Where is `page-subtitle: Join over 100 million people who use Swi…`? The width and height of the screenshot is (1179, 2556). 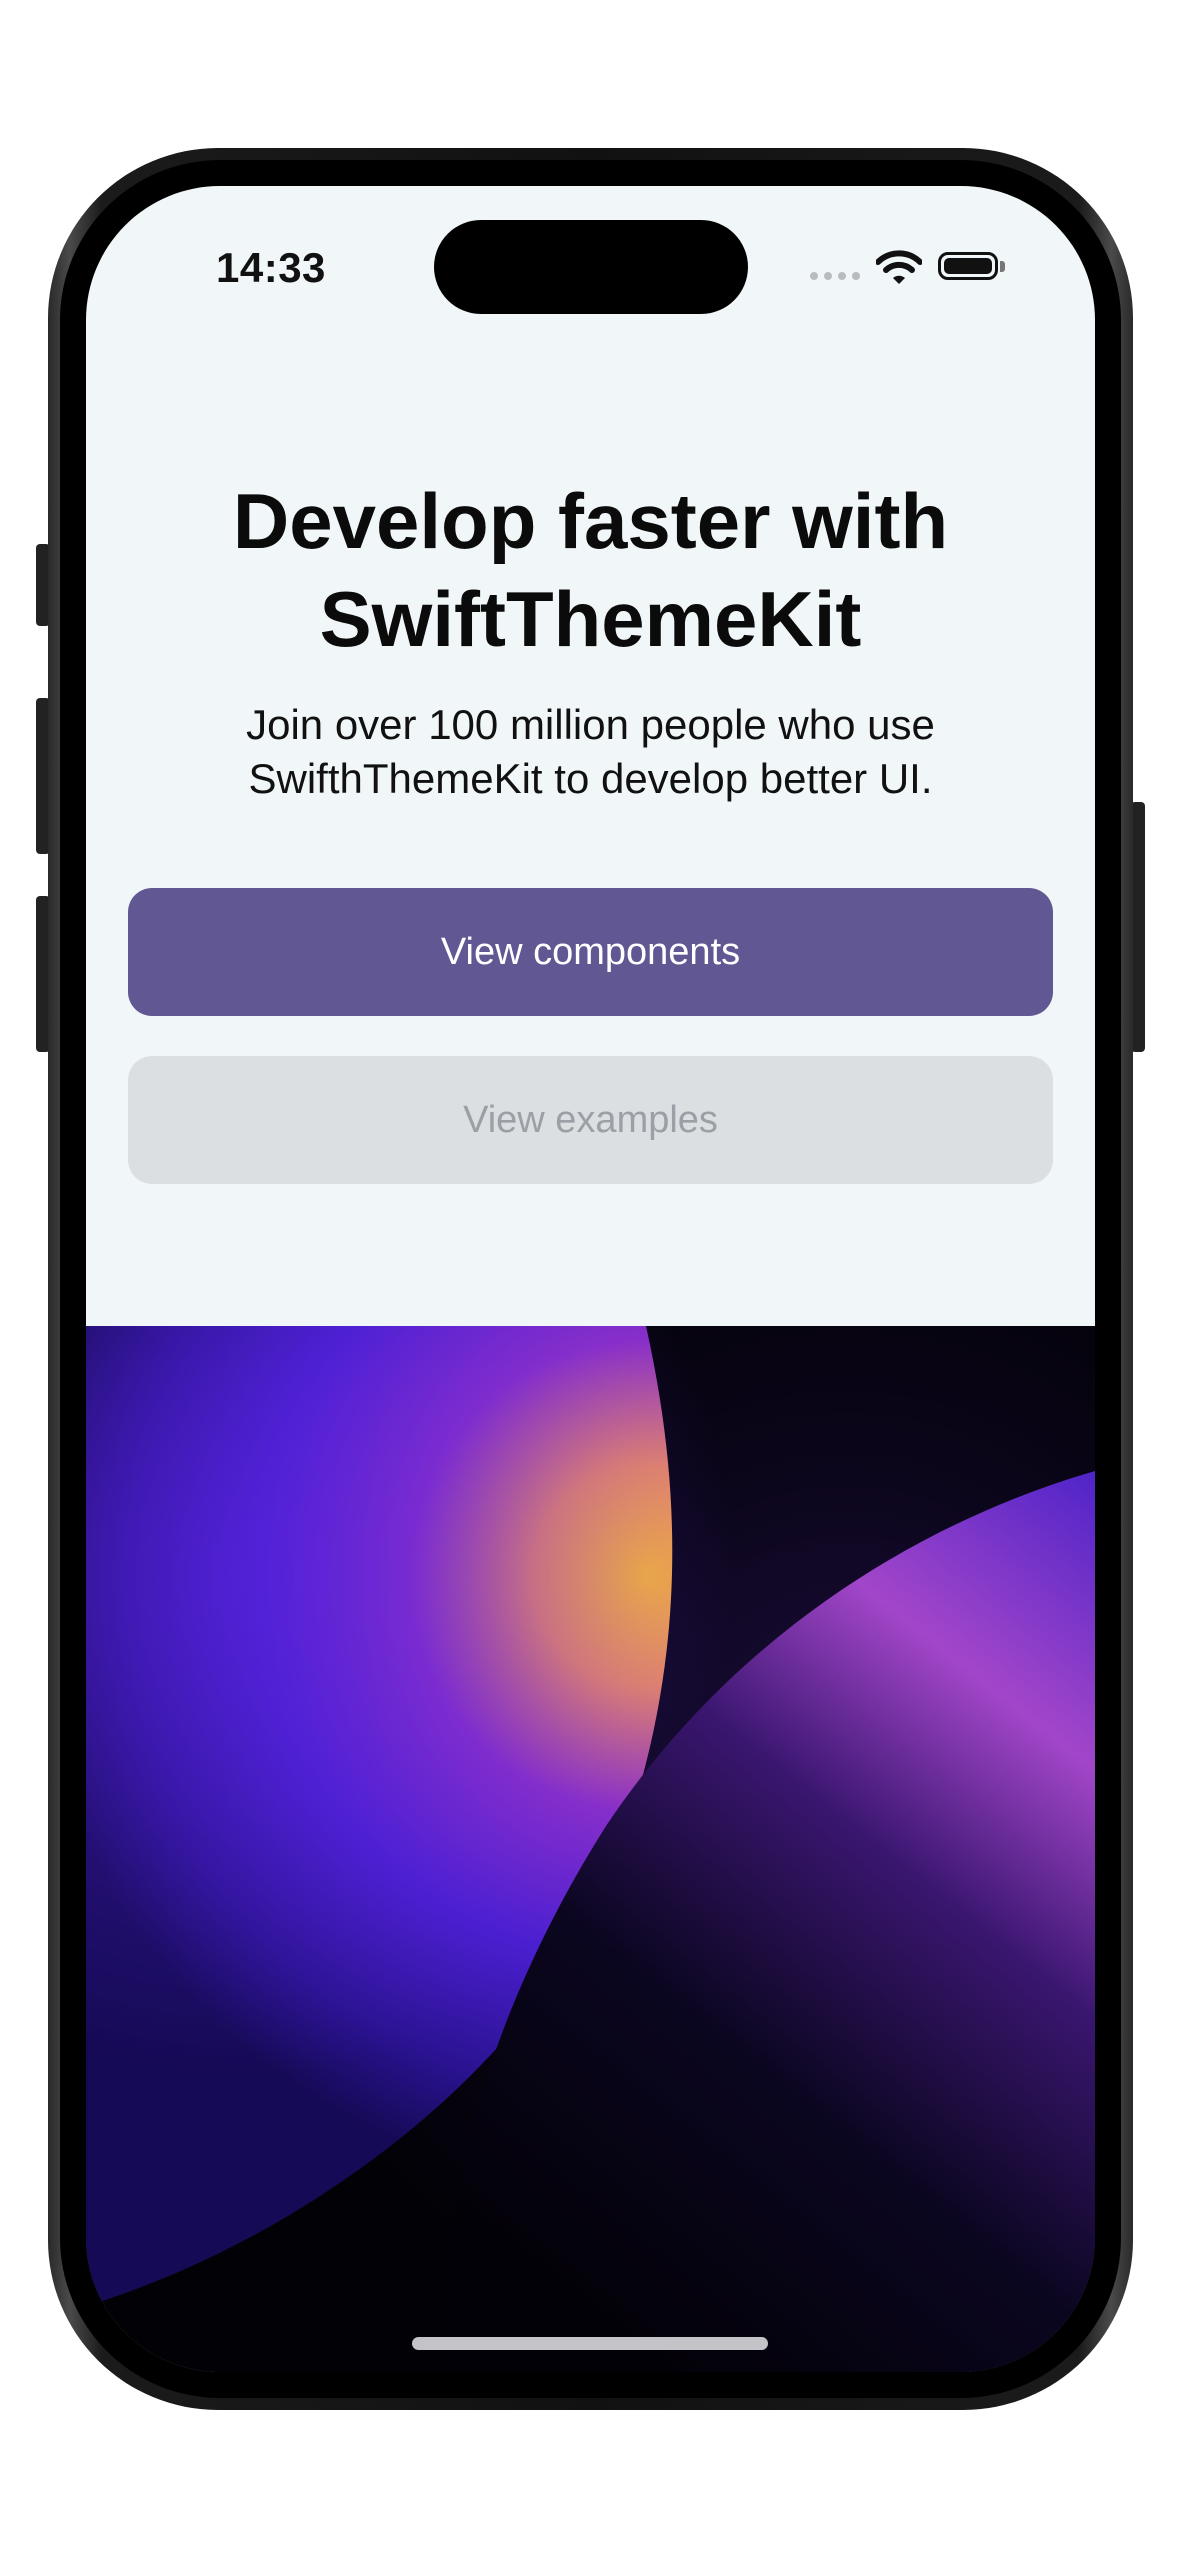
page-subtitle: Join over 100 million people who use Swi… is located at coordinates (590, 751).